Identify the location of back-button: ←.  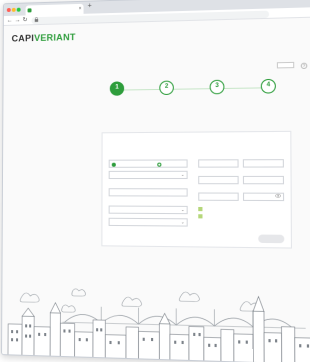
(10, 21).